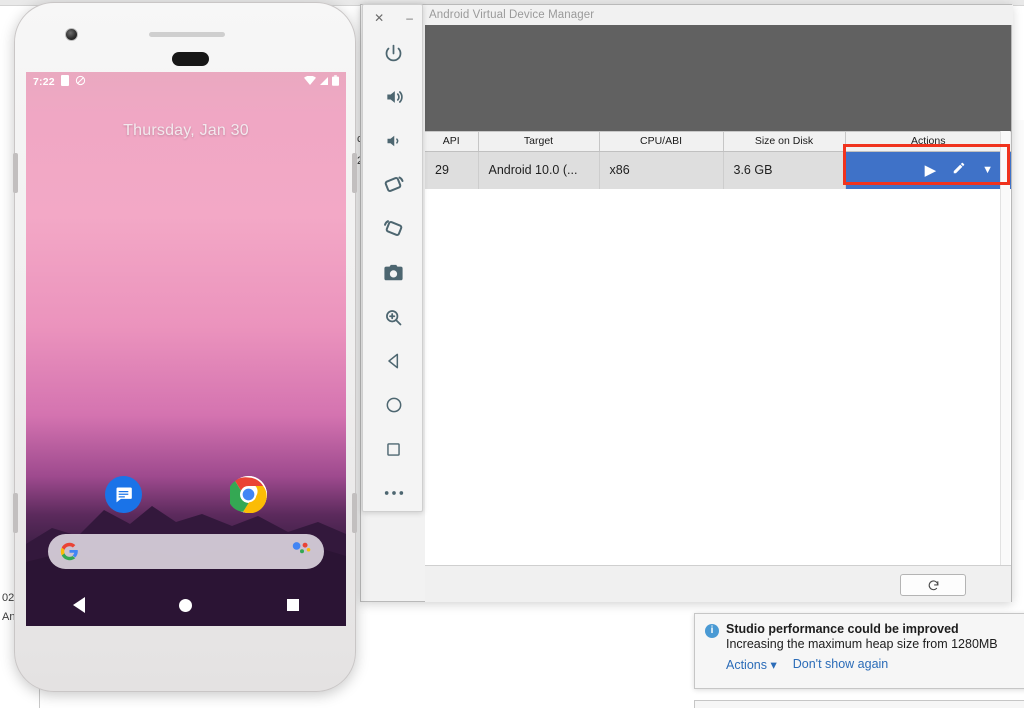 The image size is (1024, 708). What do you see at coordinates (190, 59) in the screenshot?
I see `notch-pill` at bounding box center [190, 59].